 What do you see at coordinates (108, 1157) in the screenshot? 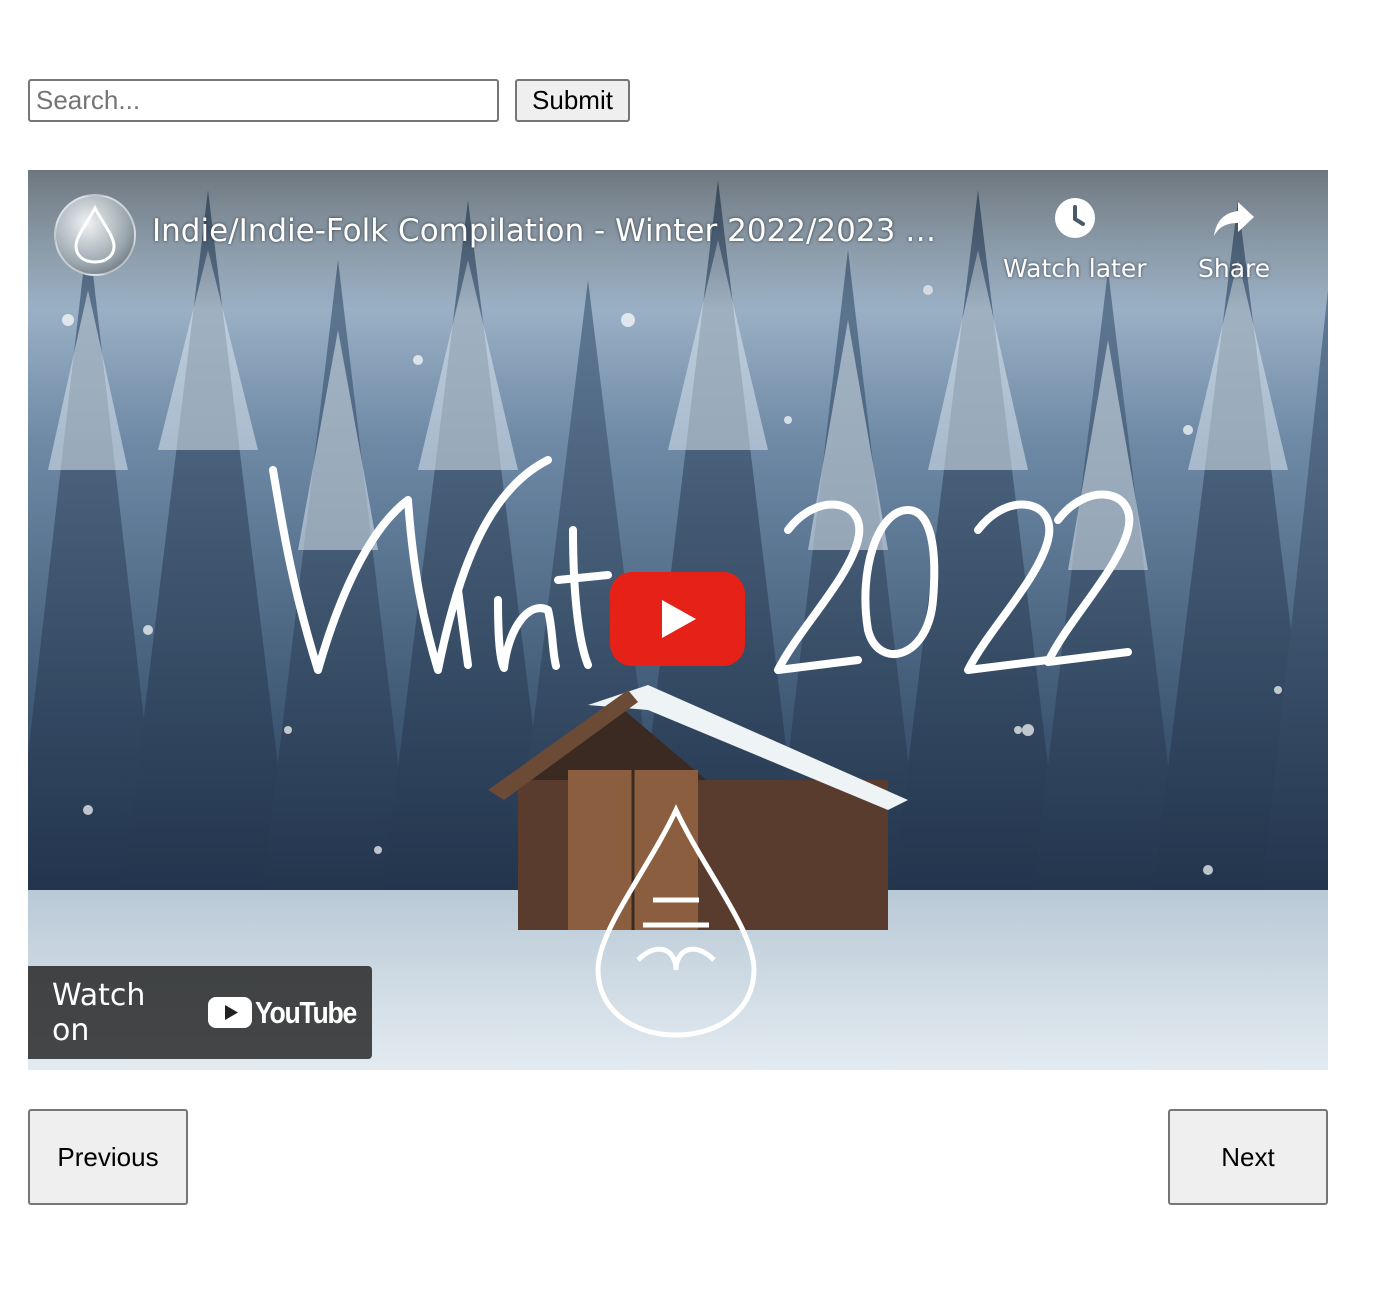
I see `previous-button: Previous` at bounding box center [108, 1157].